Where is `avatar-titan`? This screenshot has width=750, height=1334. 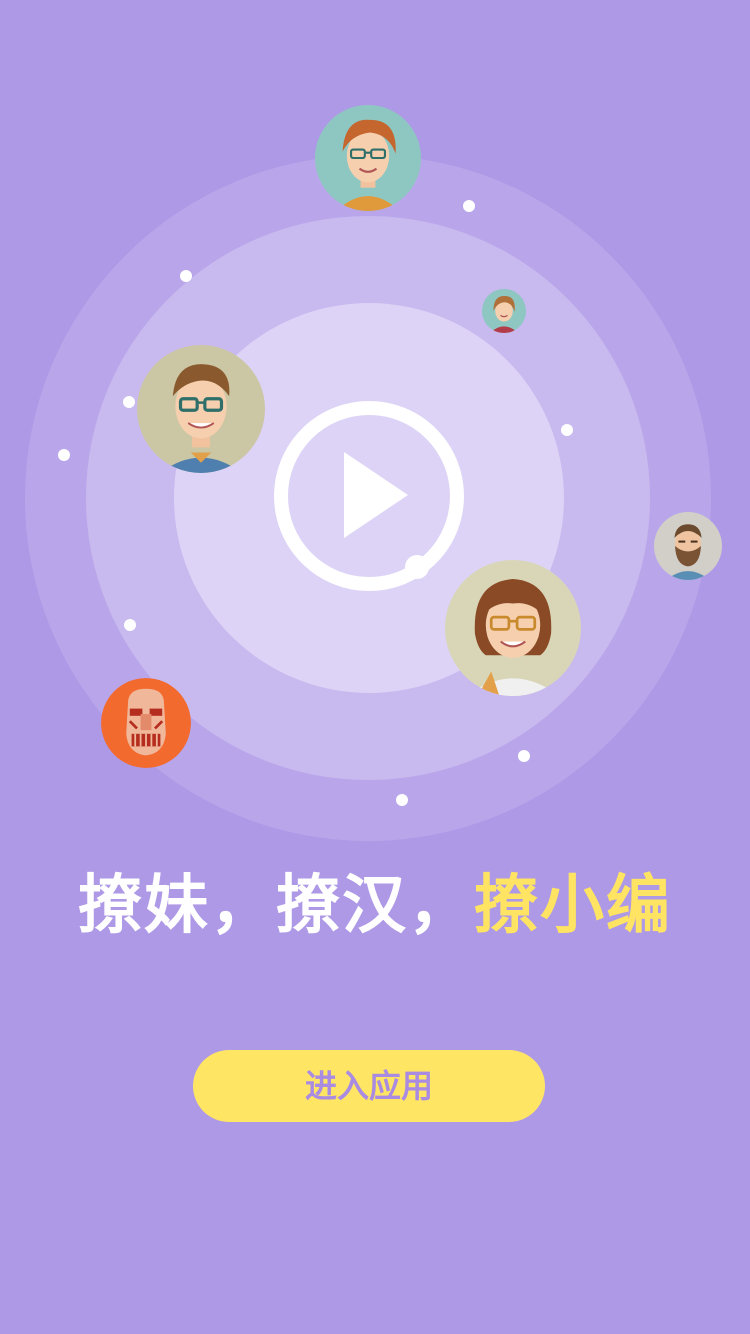
avatar-titan is located at coordinates (146, 723).